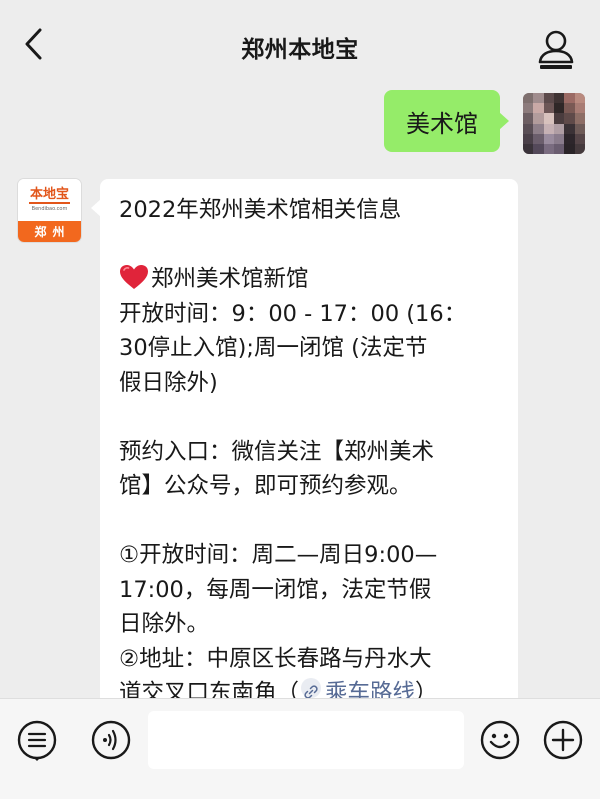 The image size is (600, 799). What do you see at coordinates (260, 210) in the screenshot?
I see `message-title: 2022年郑州美术馆相关信息` at bounding box center [260, 210].